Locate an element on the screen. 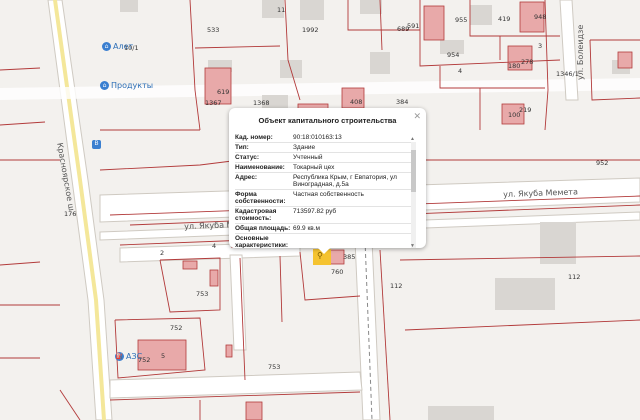 This screenshot has height=420, width=640. attribute-key: Наименование: is located at coordinates (260, 167).